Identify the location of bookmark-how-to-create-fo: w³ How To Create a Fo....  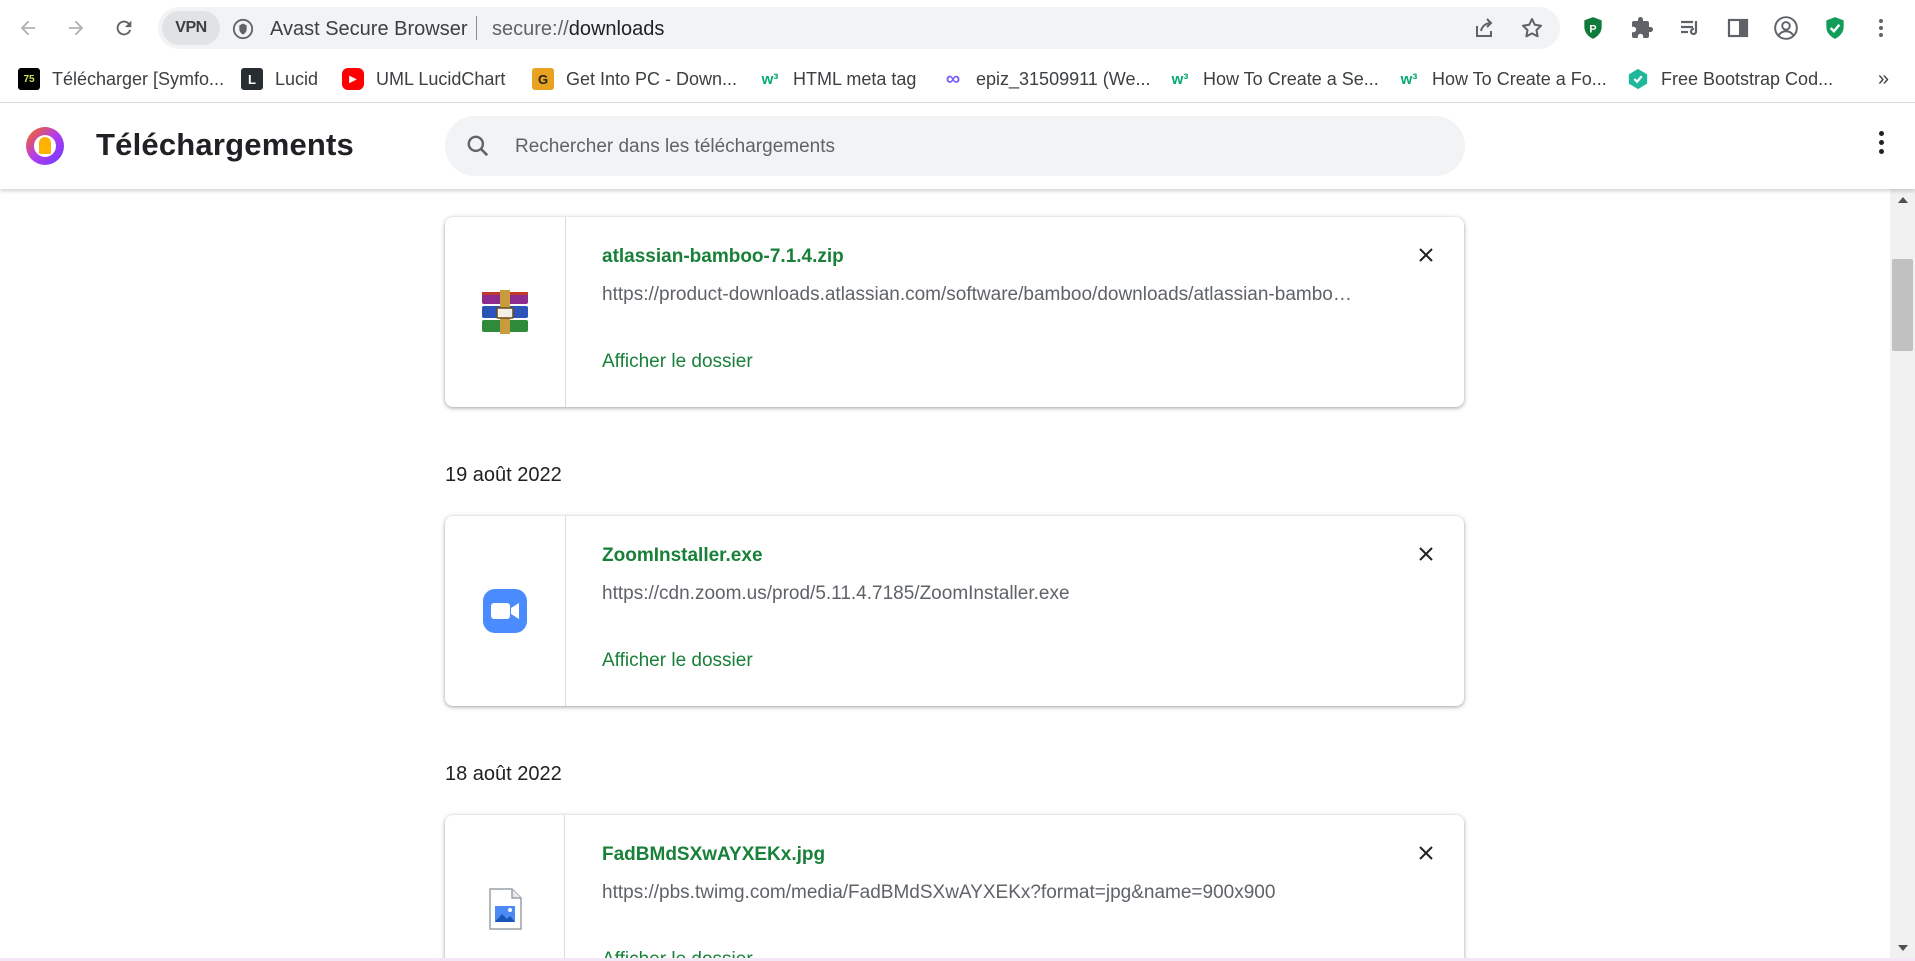
(1502, 79).